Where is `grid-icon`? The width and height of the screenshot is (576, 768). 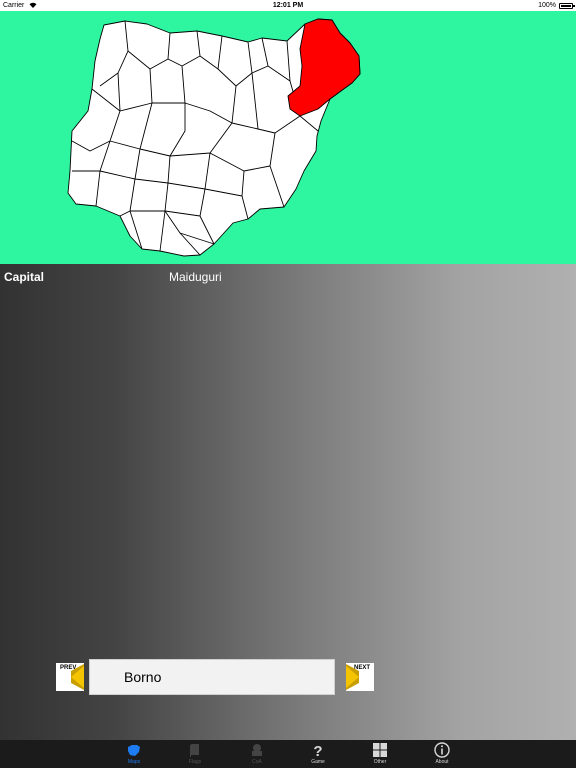 grid-icon is located at coordinates (380, 750).